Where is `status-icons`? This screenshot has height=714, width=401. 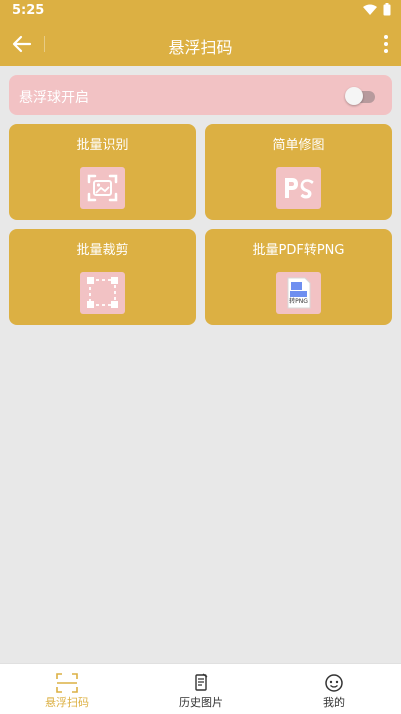 status-icons is located at coordinates (377, 9).